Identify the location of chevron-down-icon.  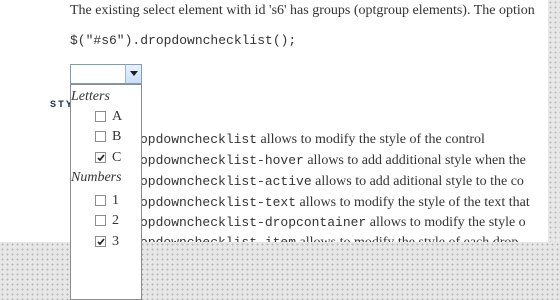
(134, 73).